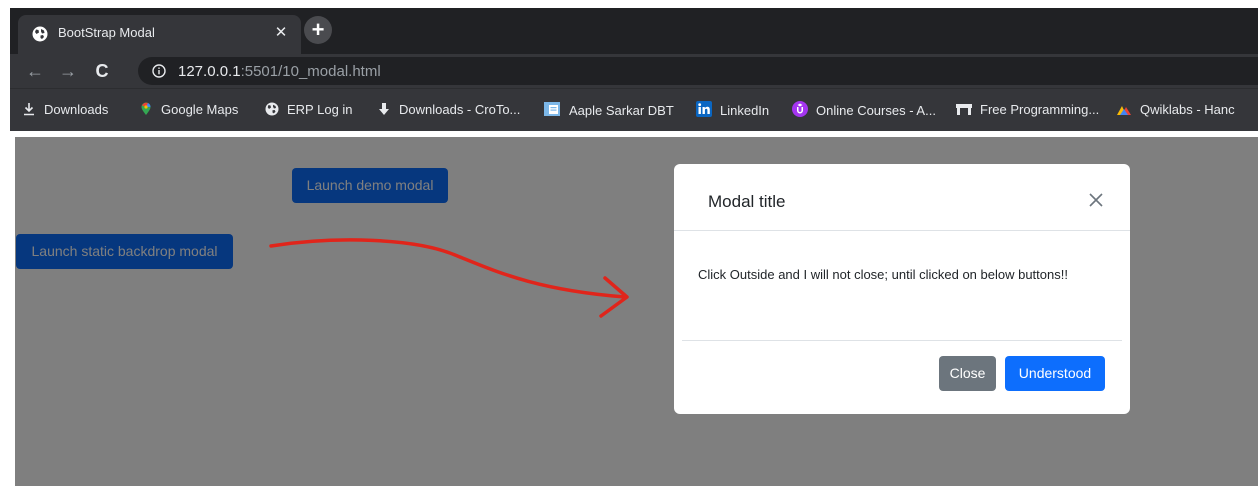  What do you see at coordinates (384, 109) in the screenshot?
I see `download-arrow-icon` at bounding box center [384, 109].